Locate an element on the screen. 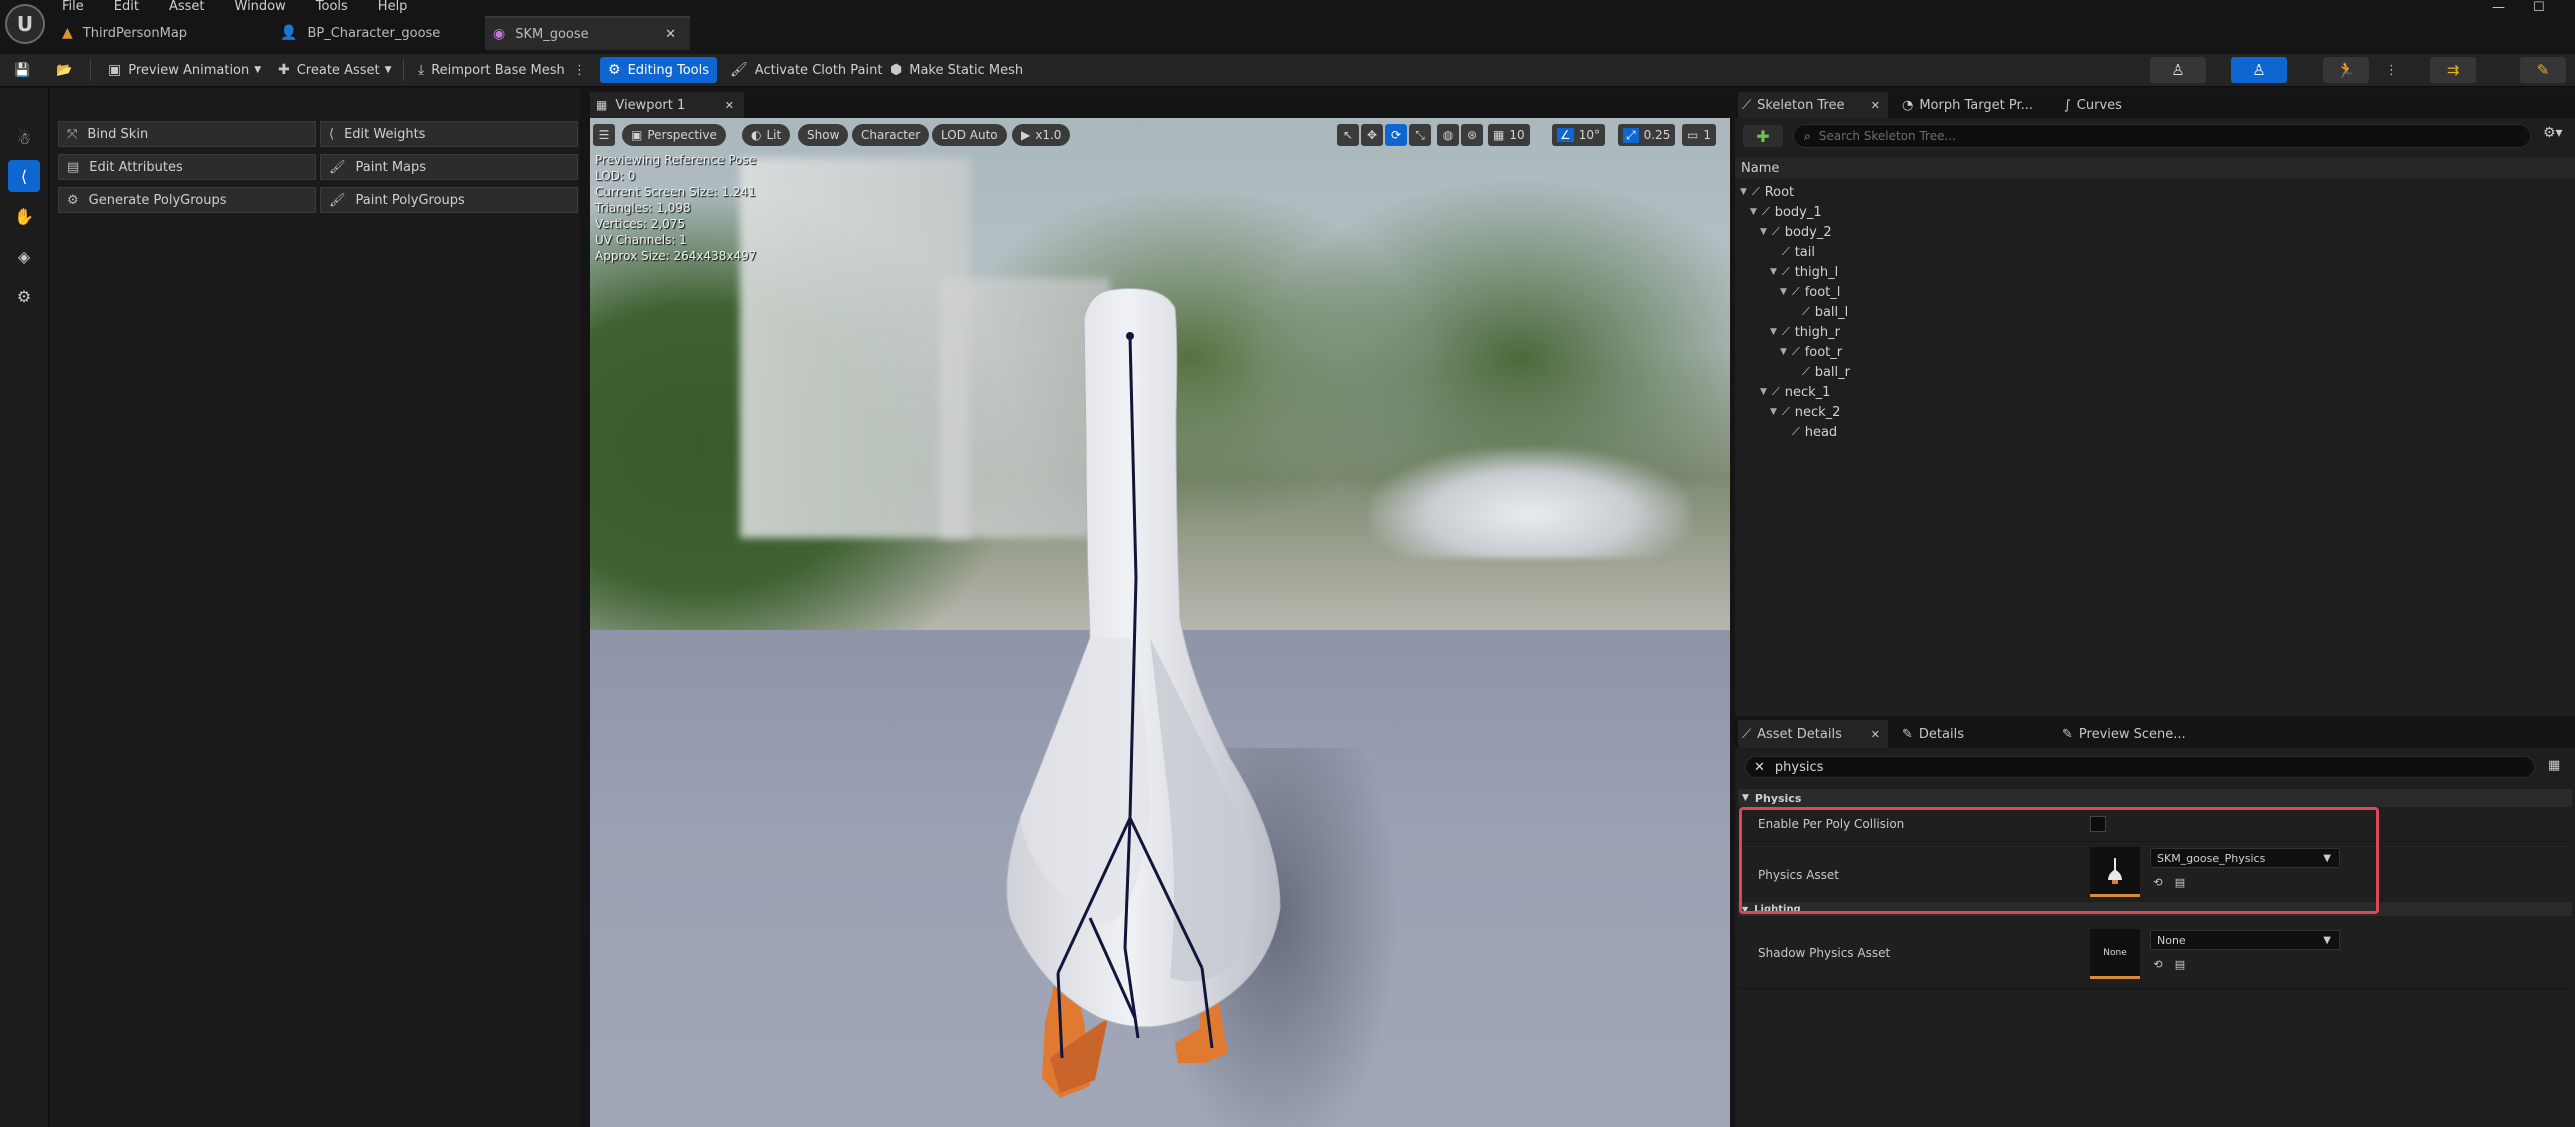 The width and height of the screenshot is (2575, 1127). tab-viewport-1: ▦ Viewport 1 ✕ is located at coordinates (667, 105).